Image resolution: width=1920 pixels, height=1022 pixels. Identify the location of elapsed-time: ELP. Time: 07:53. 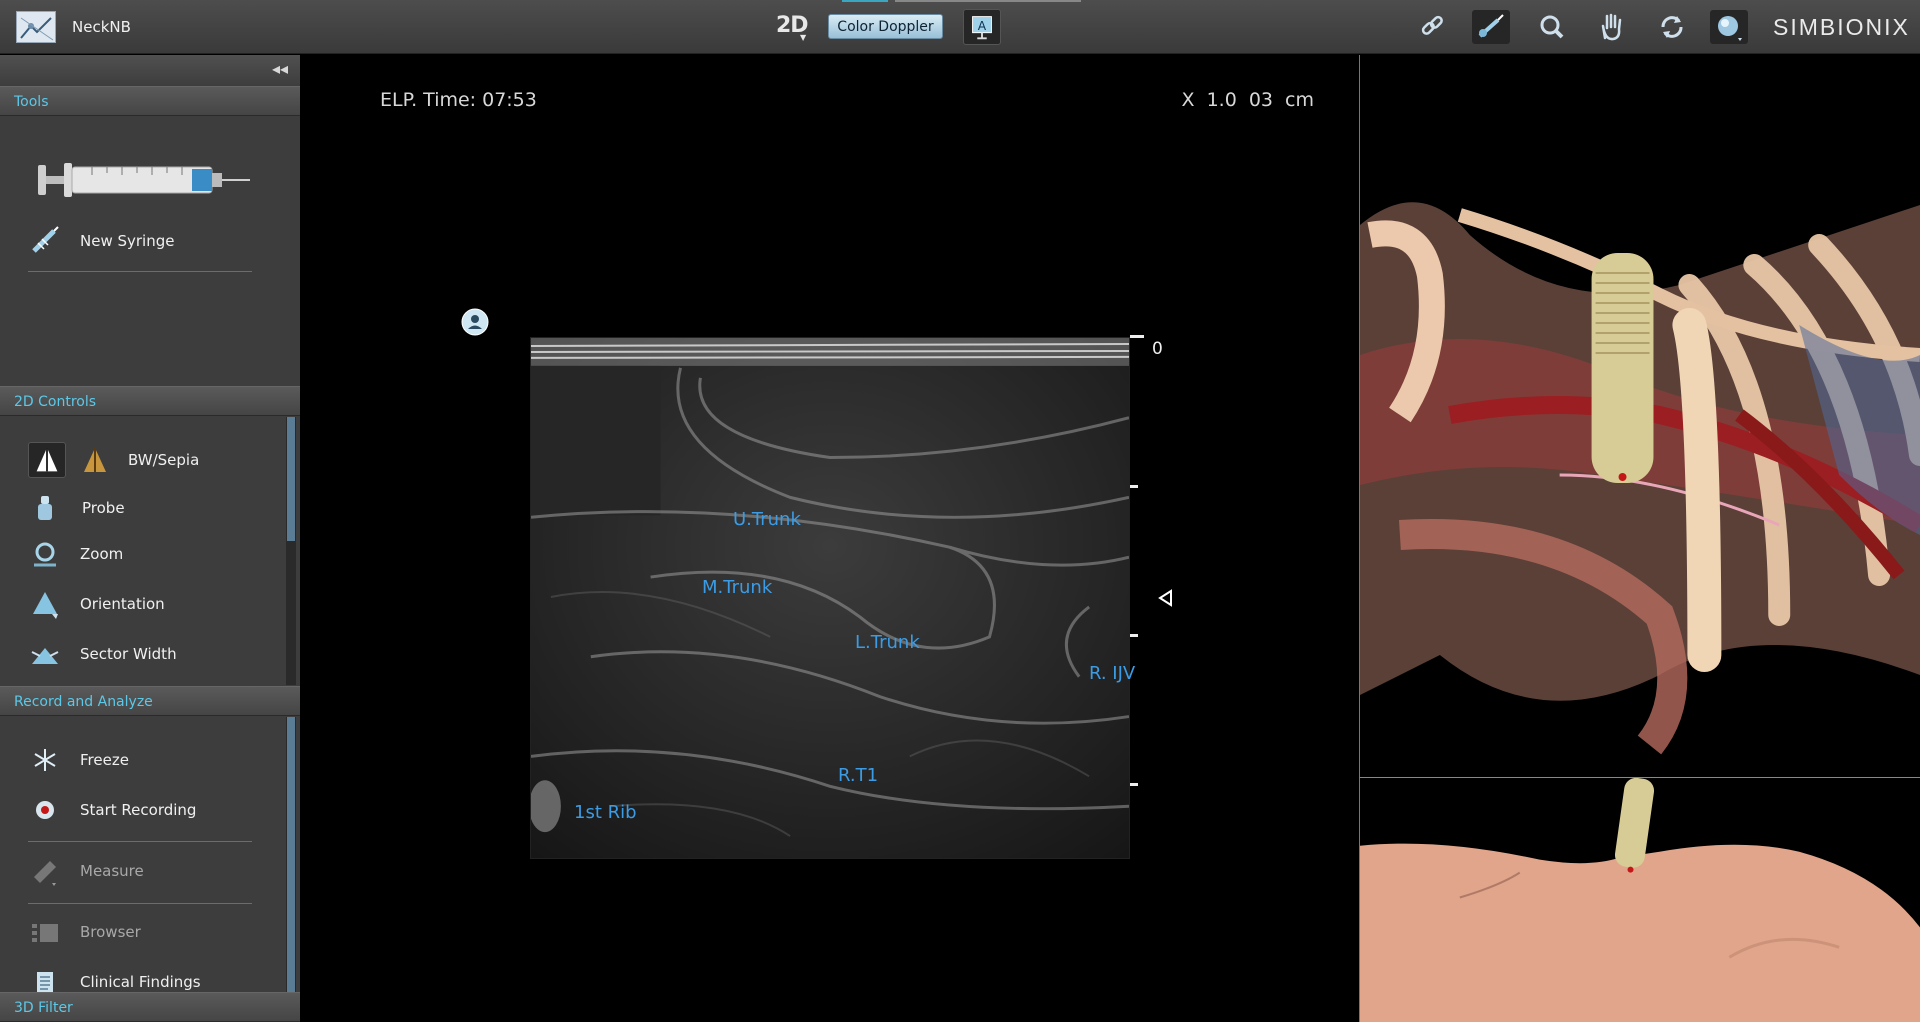
(458, 100).